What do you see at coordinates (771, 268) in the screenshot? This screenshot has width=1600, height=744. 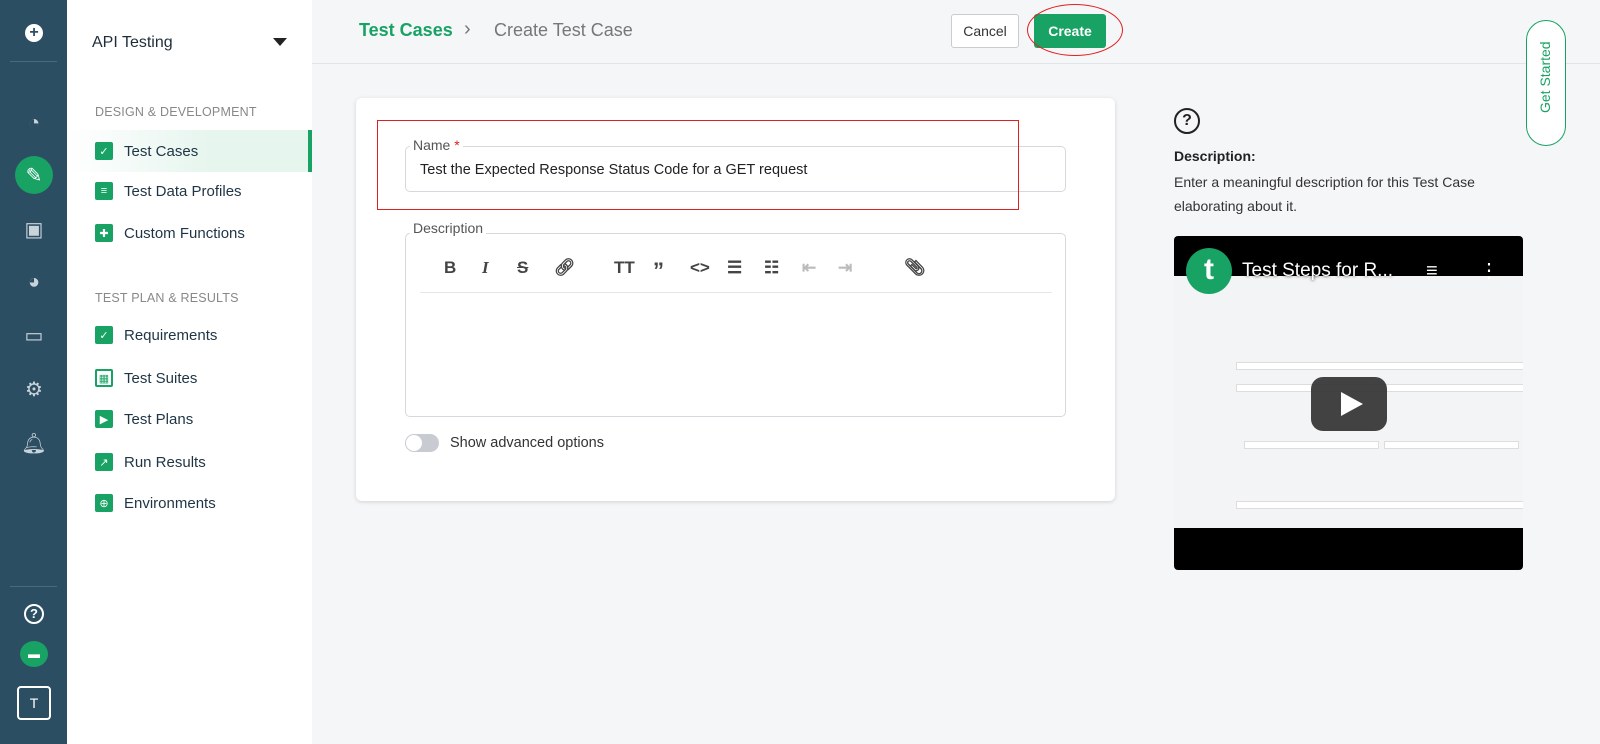 I see `numbered-list-icon: ☷` at bounding box center [771, 268].